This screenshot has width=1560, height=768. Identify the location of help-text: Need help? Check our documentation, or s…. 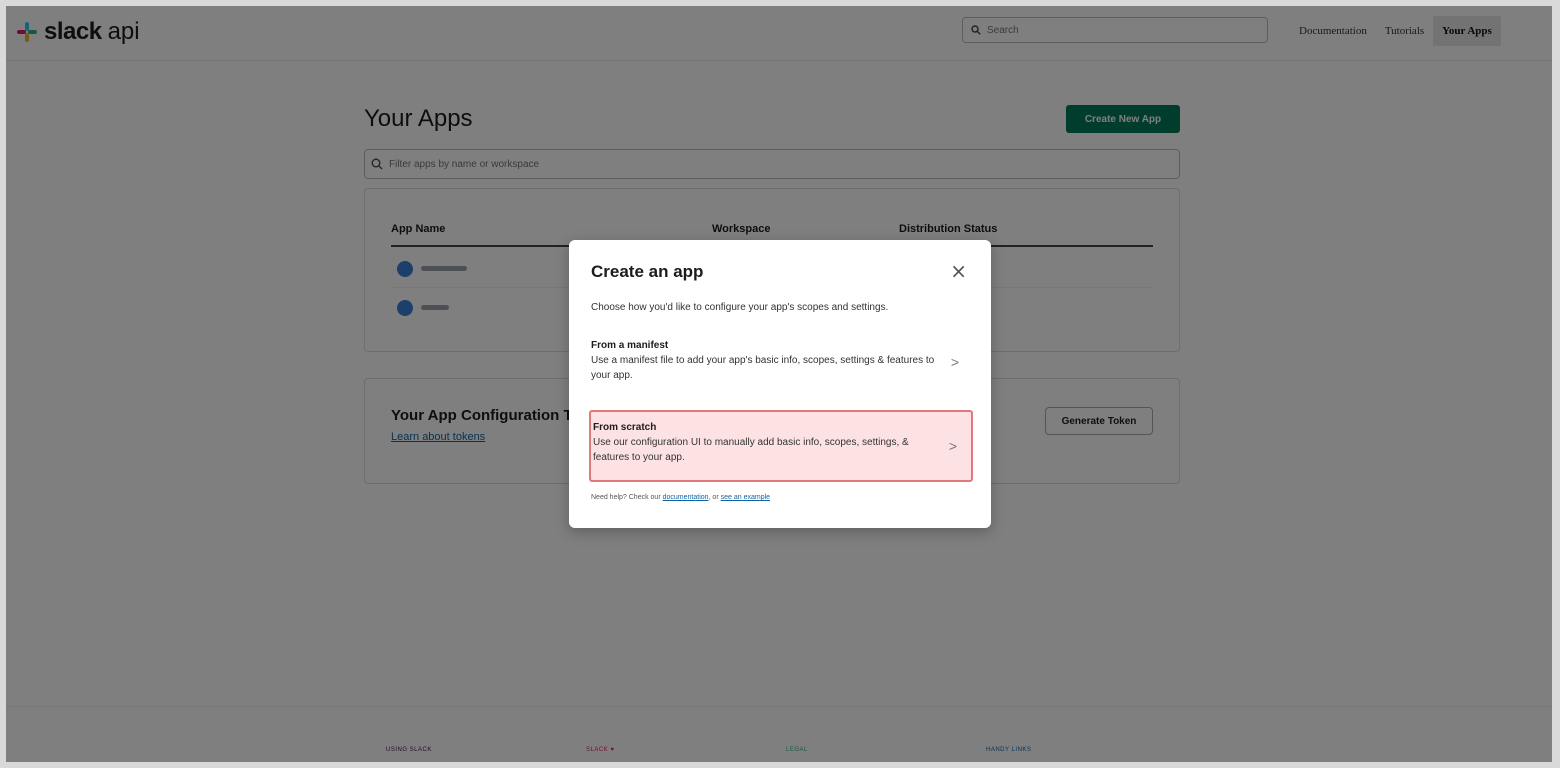
(680, 497).